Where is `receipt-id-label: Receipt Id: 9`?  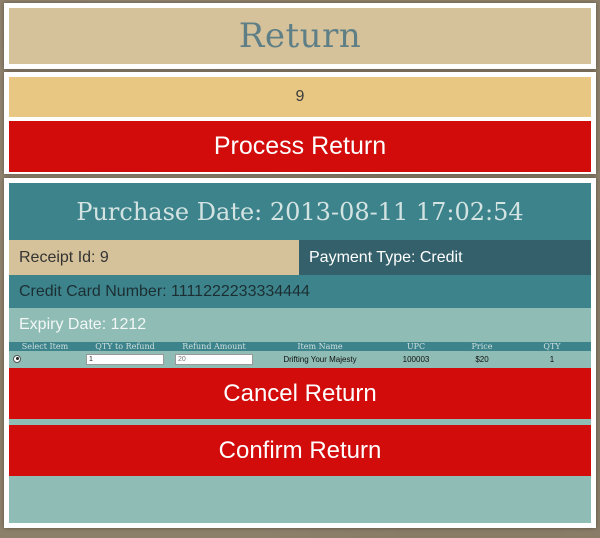
receipt-id-label: Receipt Id: 9 is located at coordinates (154, 257).